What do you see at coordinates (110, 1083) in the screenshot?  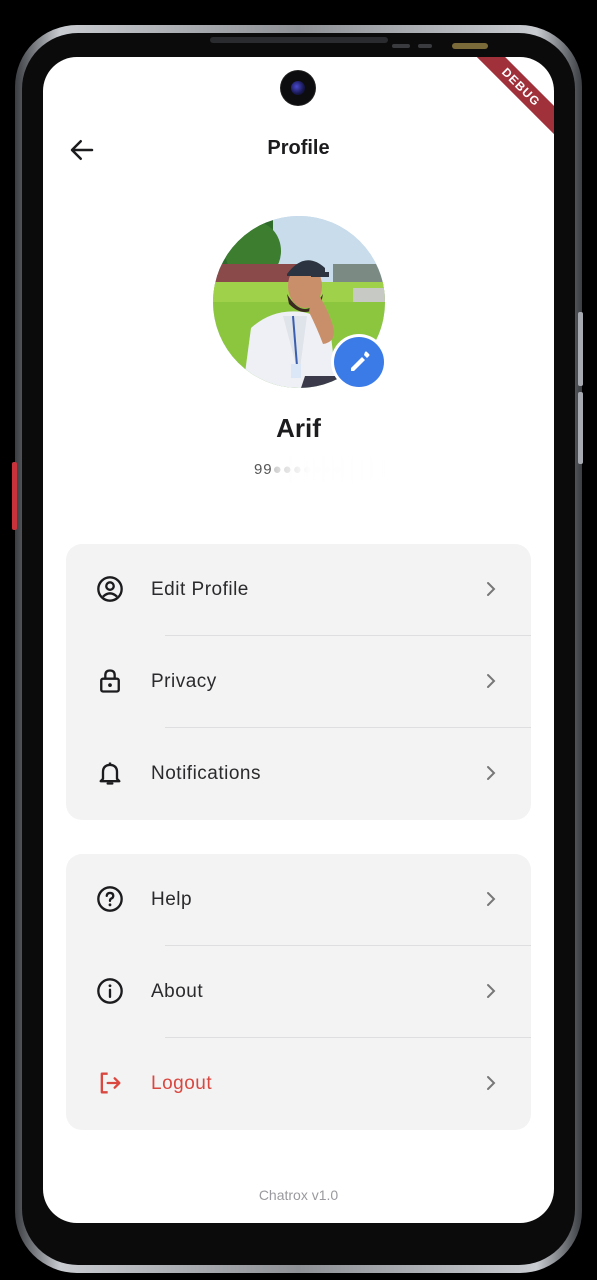 I see `logout-icon` at bounding box center [110, 1083].